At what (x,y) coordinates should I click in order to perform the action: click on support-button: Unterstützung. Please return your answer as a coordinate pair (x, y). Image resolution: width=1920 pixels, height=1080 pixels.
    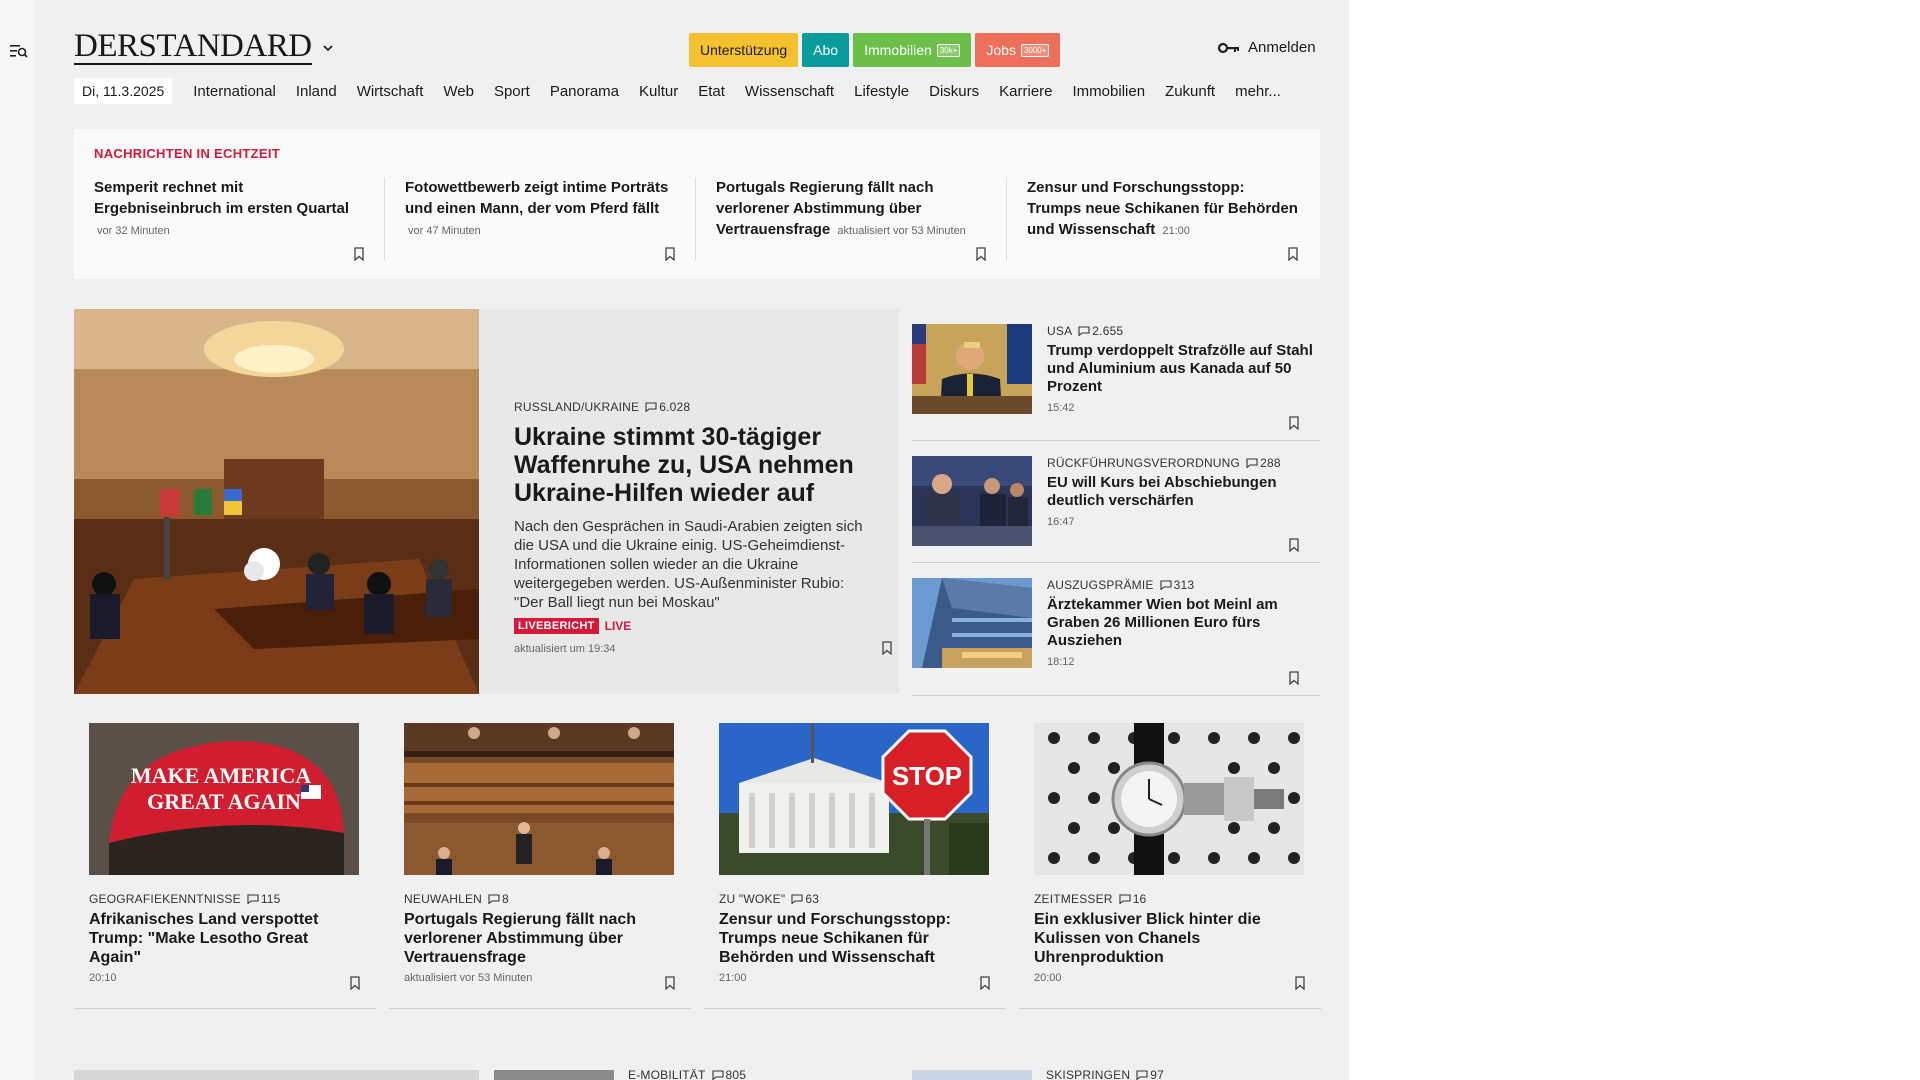
    Looking at the image, I should click on (744, 50).